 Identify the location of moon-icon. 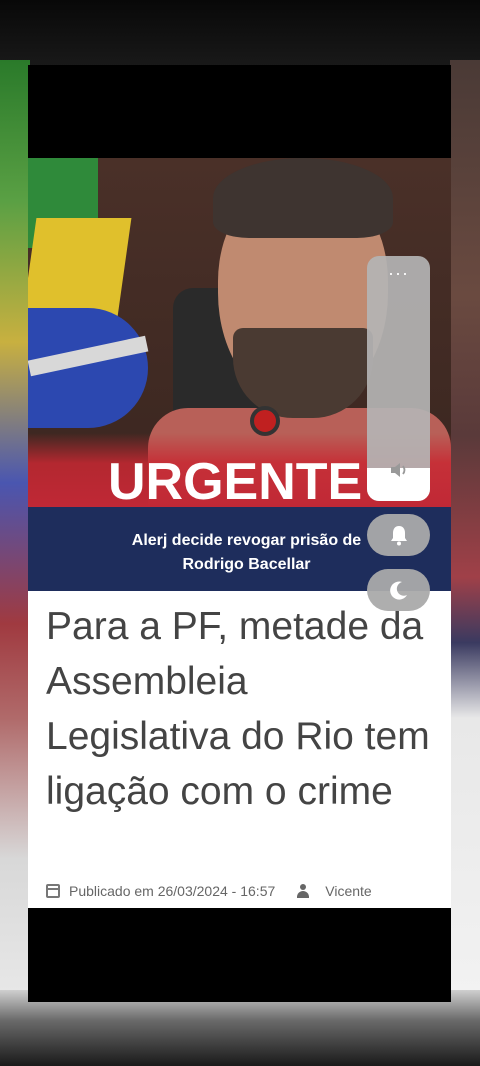
(398, 590).